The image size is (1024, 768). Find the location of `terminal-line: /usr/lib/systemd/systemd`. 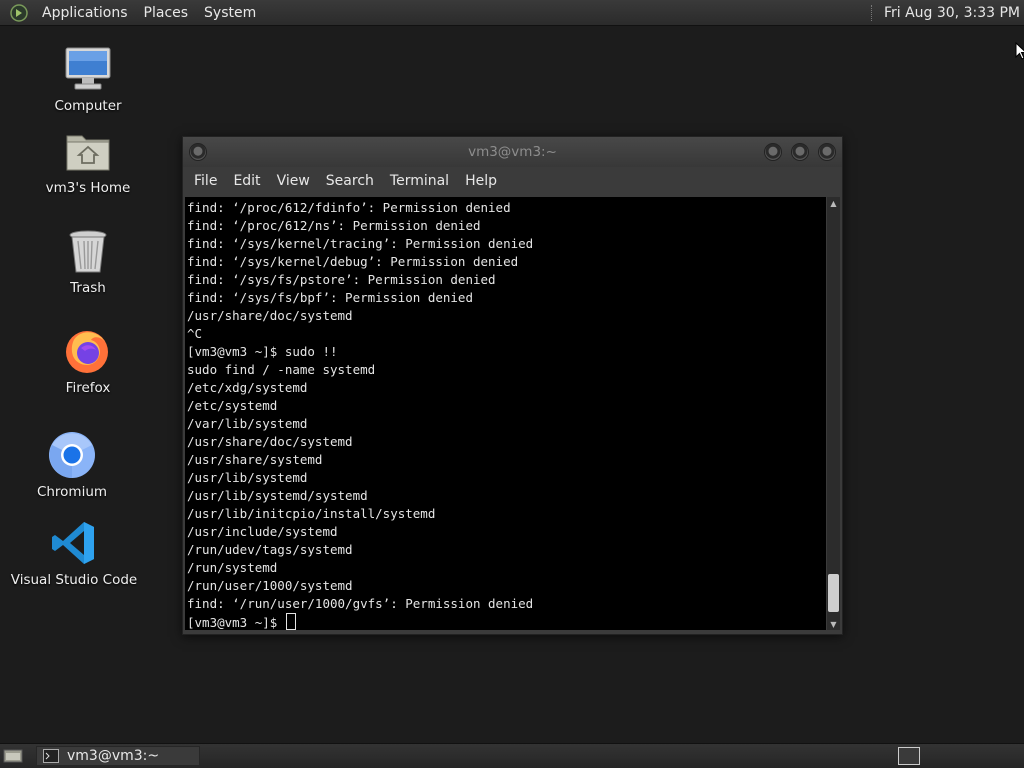

terminal-line: /usr/lib/systemd/systemd is located at coordinates (277, 495).